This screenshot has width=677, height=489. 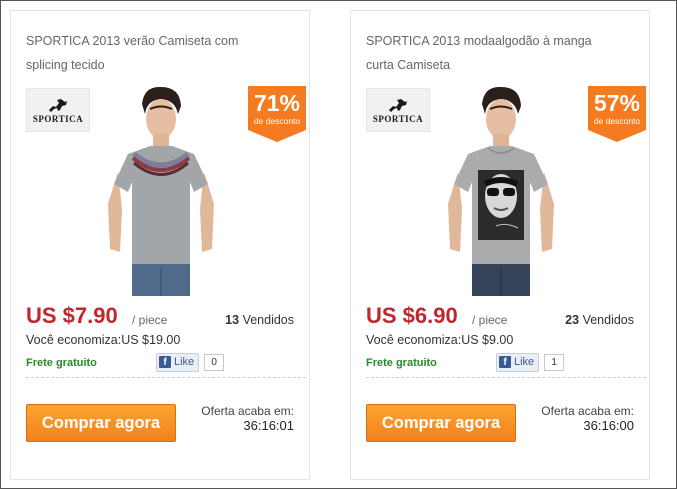 What do you see at coordinates (608, 425) in the screenshot?
I see `countdown-timer: 36:16:00` at bounding box center [608, 425].